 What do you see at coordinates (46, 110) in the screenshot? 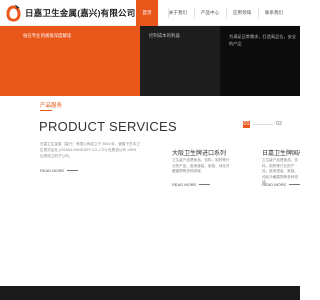
I see `section-accent-bar` at bounding box center [46, 110].